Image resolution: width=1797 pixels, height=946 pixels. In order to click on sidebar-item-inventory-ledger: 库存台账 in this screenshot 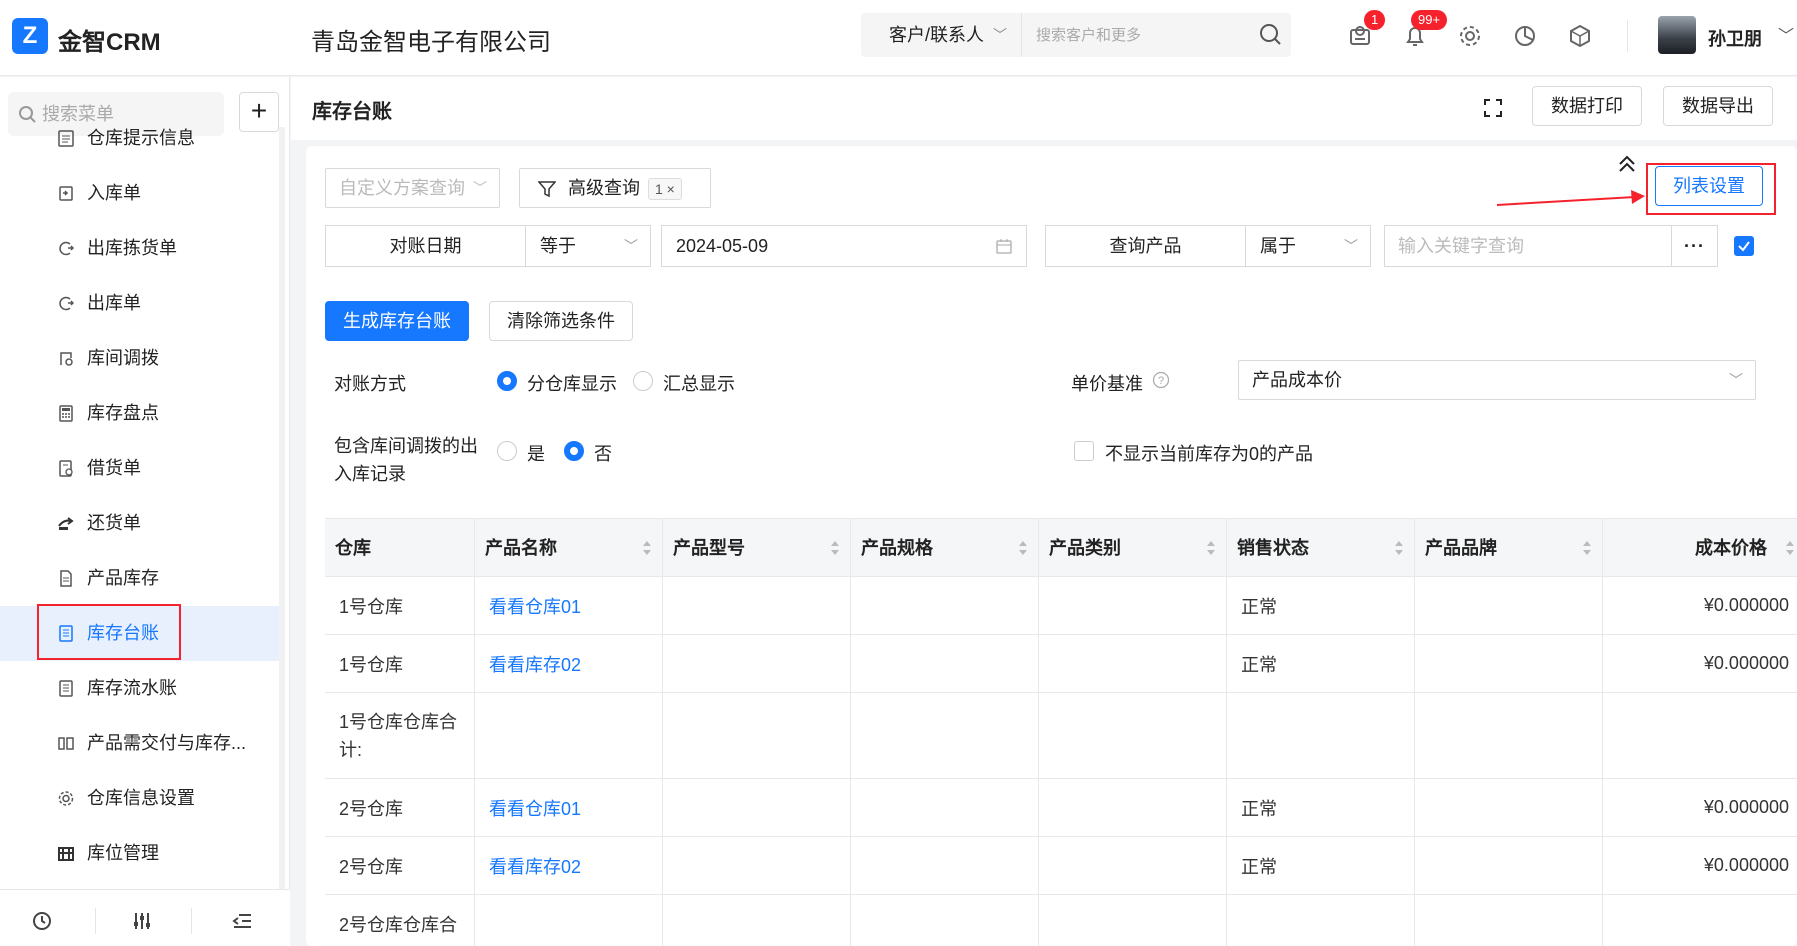, I will do `click(139, 632)`.